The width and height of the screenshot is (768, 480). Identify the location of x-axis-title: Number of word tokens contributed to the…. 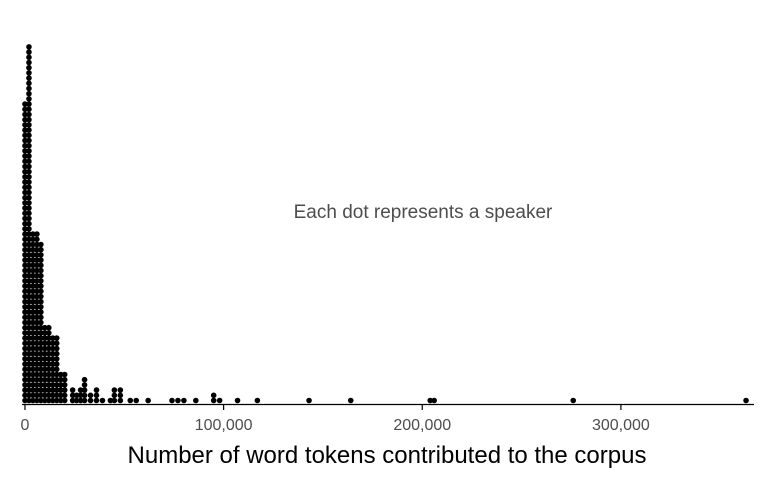
(387, 455).